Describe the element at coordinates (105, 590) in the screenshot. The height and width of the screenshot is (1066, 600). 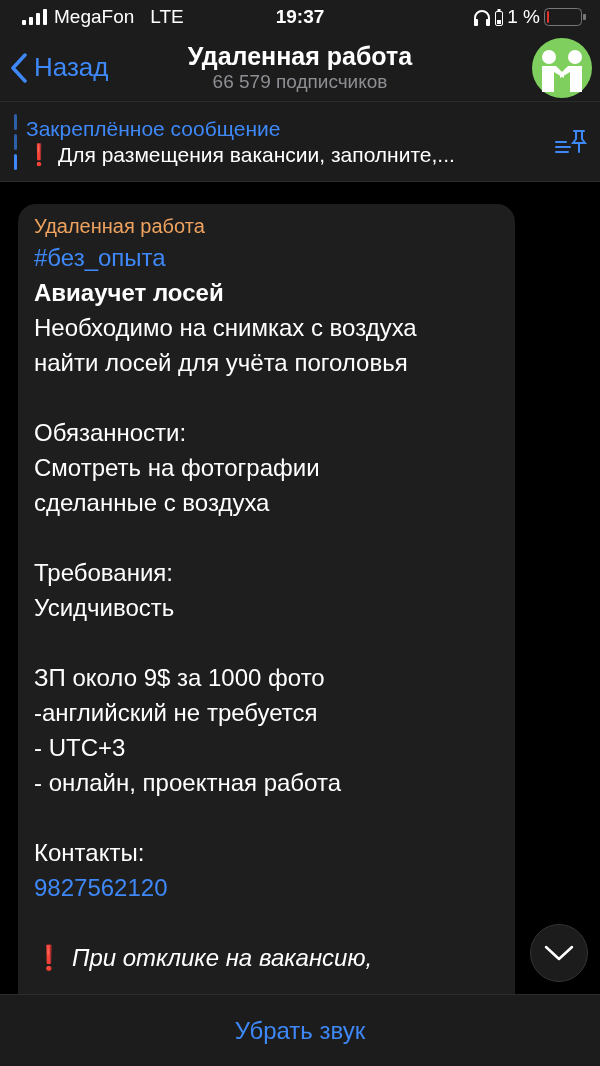
I see `message-text: Требования: Усидчивость` at that location.